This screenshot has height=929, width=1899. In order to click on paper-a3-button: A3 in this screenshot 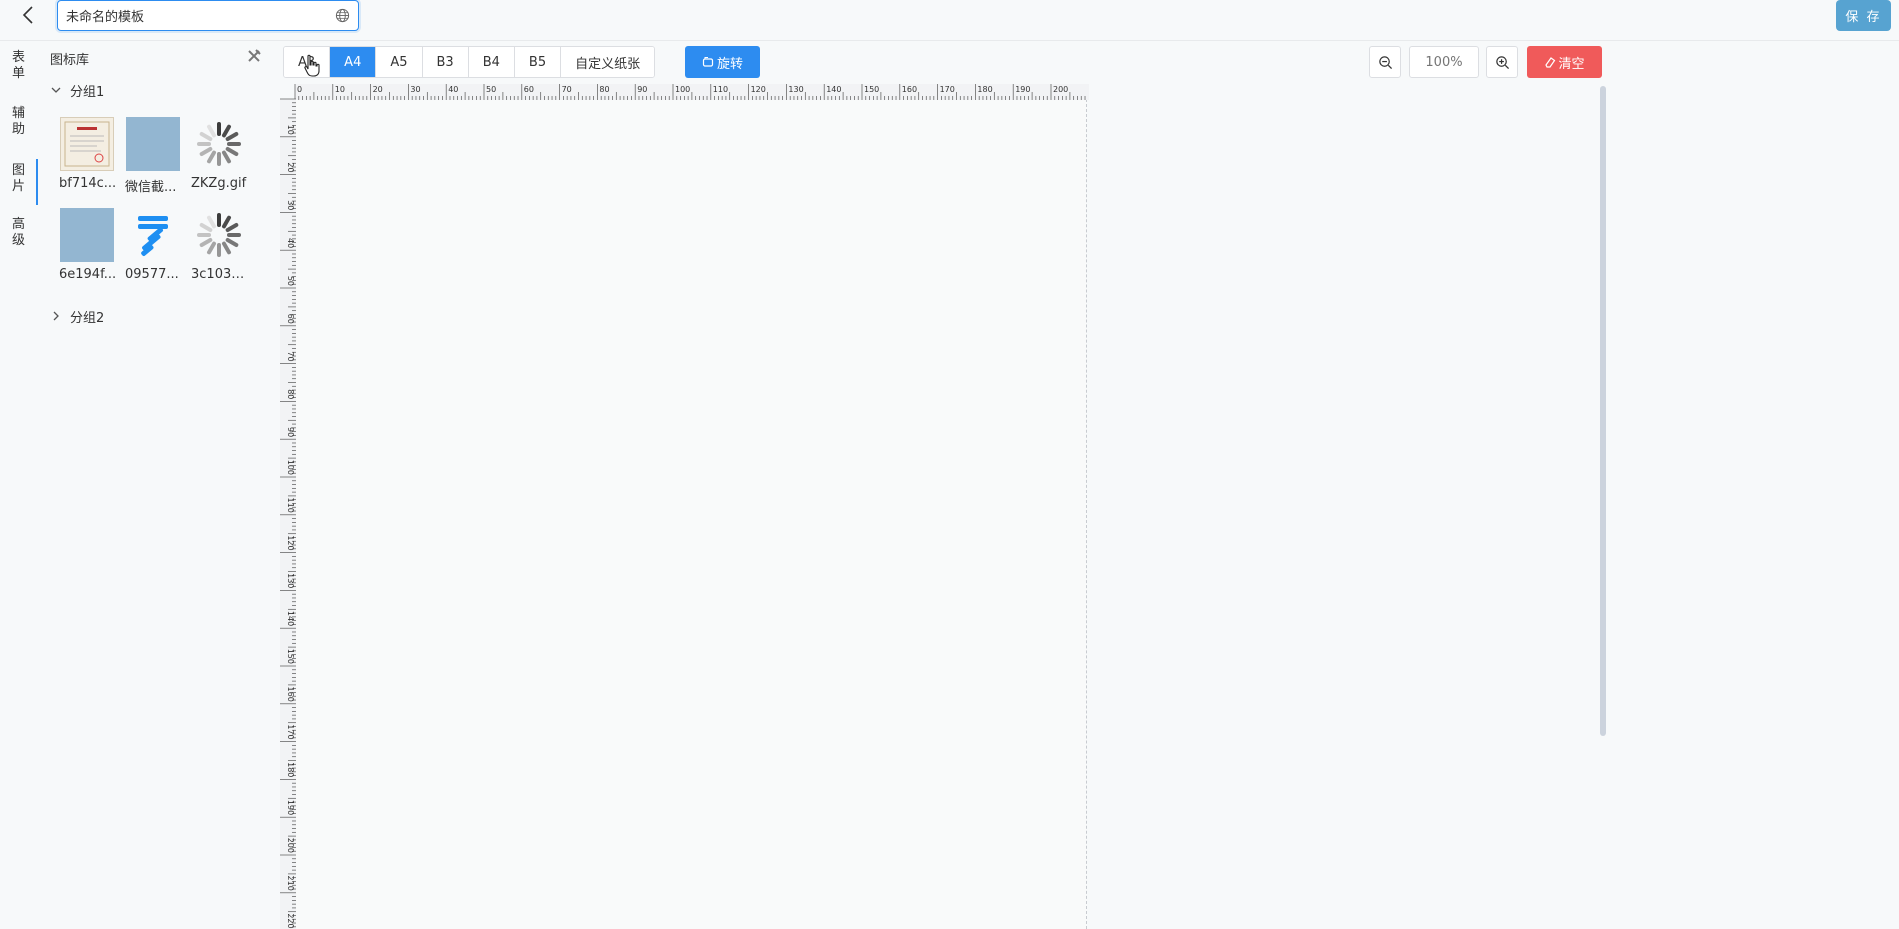, I will do `click(307, 62)`.